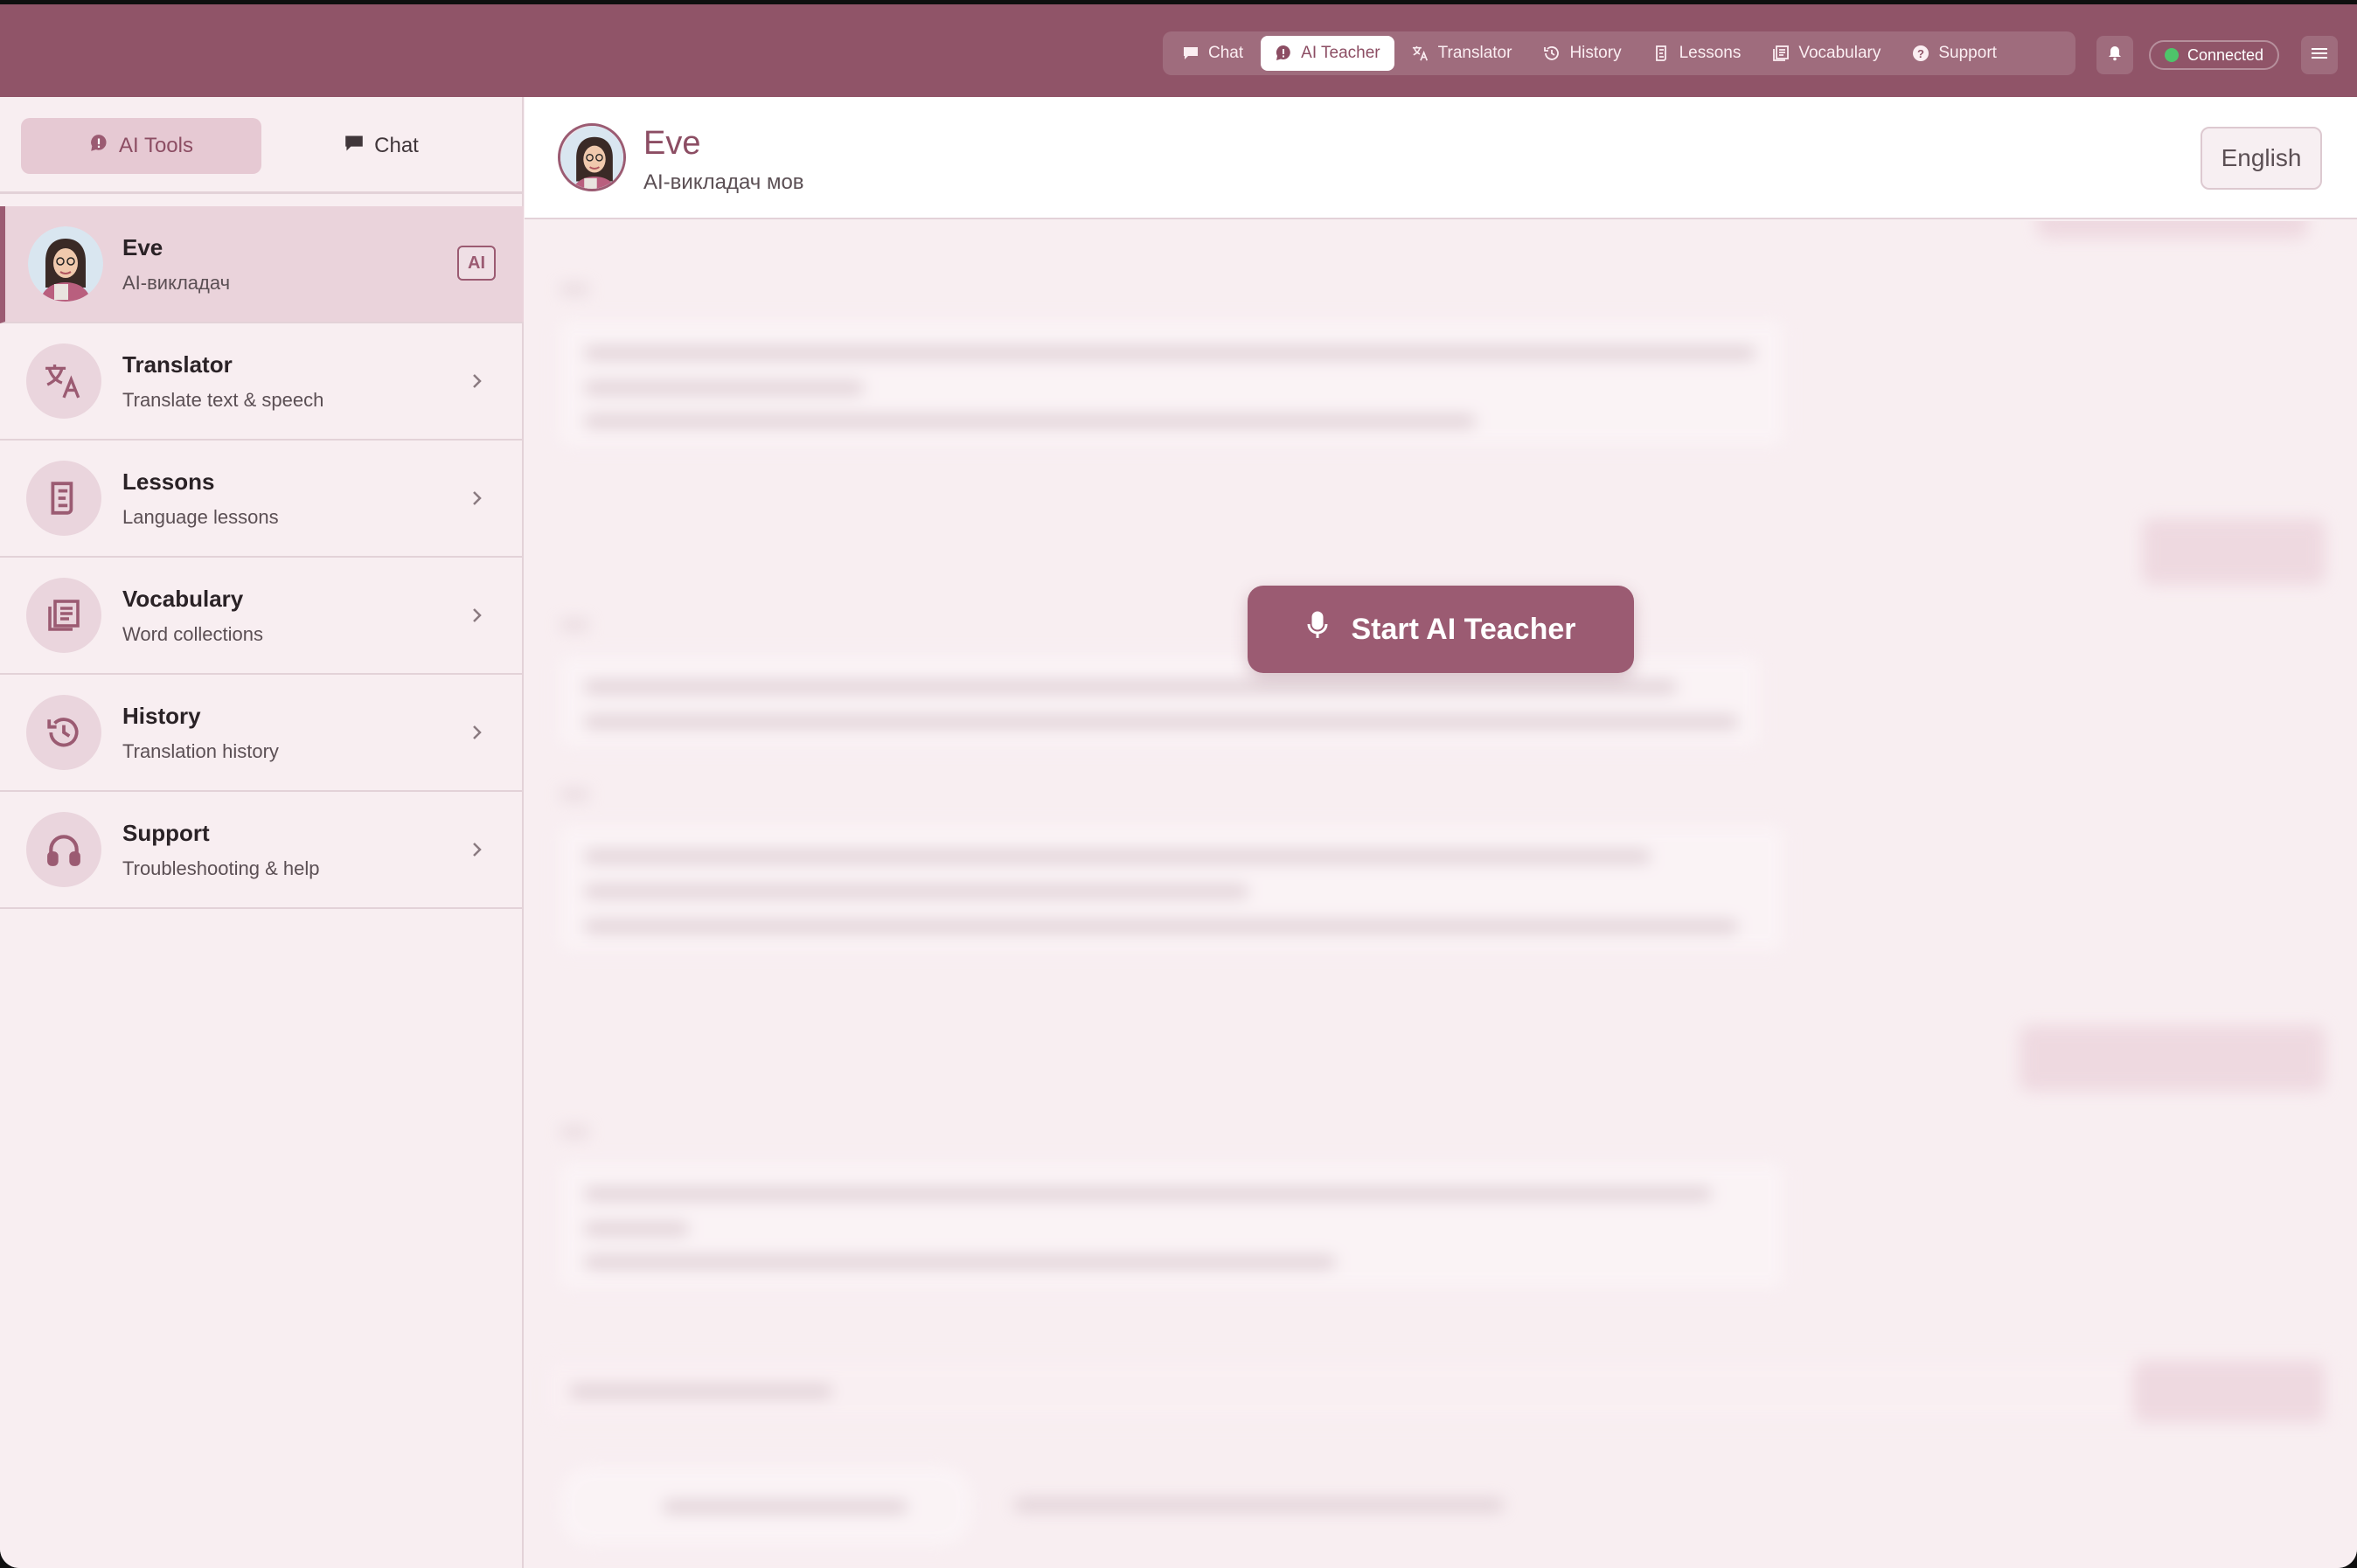 The height and width of the screenshot is (1568, 2357). What do you see at coordinates (1226, 53) in the screenshot?
I see `nav-chat-label: Chat` at bounding box center [1226, 53].